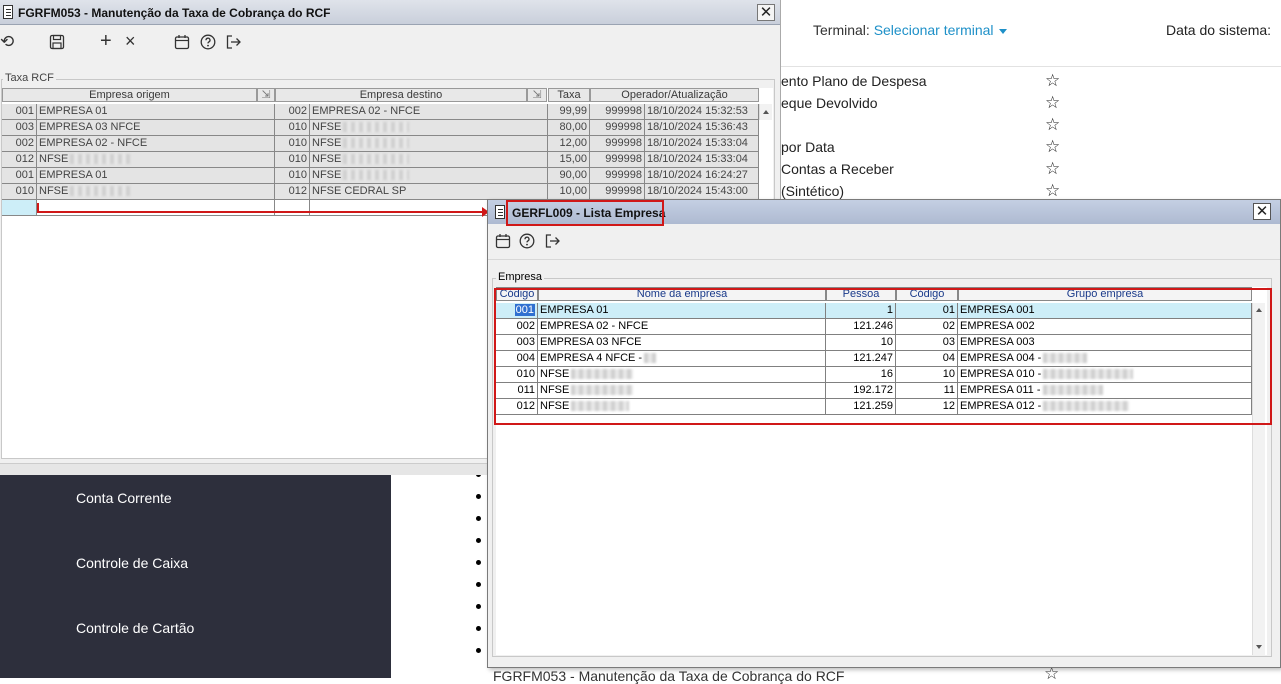 This screenshot has height=684, width=1281. What do you see at coordinates (1011, 127) in the screenshot?
I see `favorite-item: ☆` at bounding box center [1011, 127].